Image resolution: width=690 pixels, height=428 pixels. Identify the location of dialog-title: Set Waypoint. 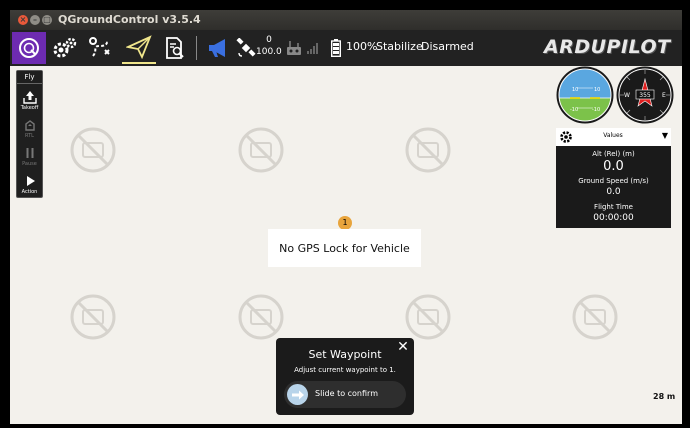
(345, 354).